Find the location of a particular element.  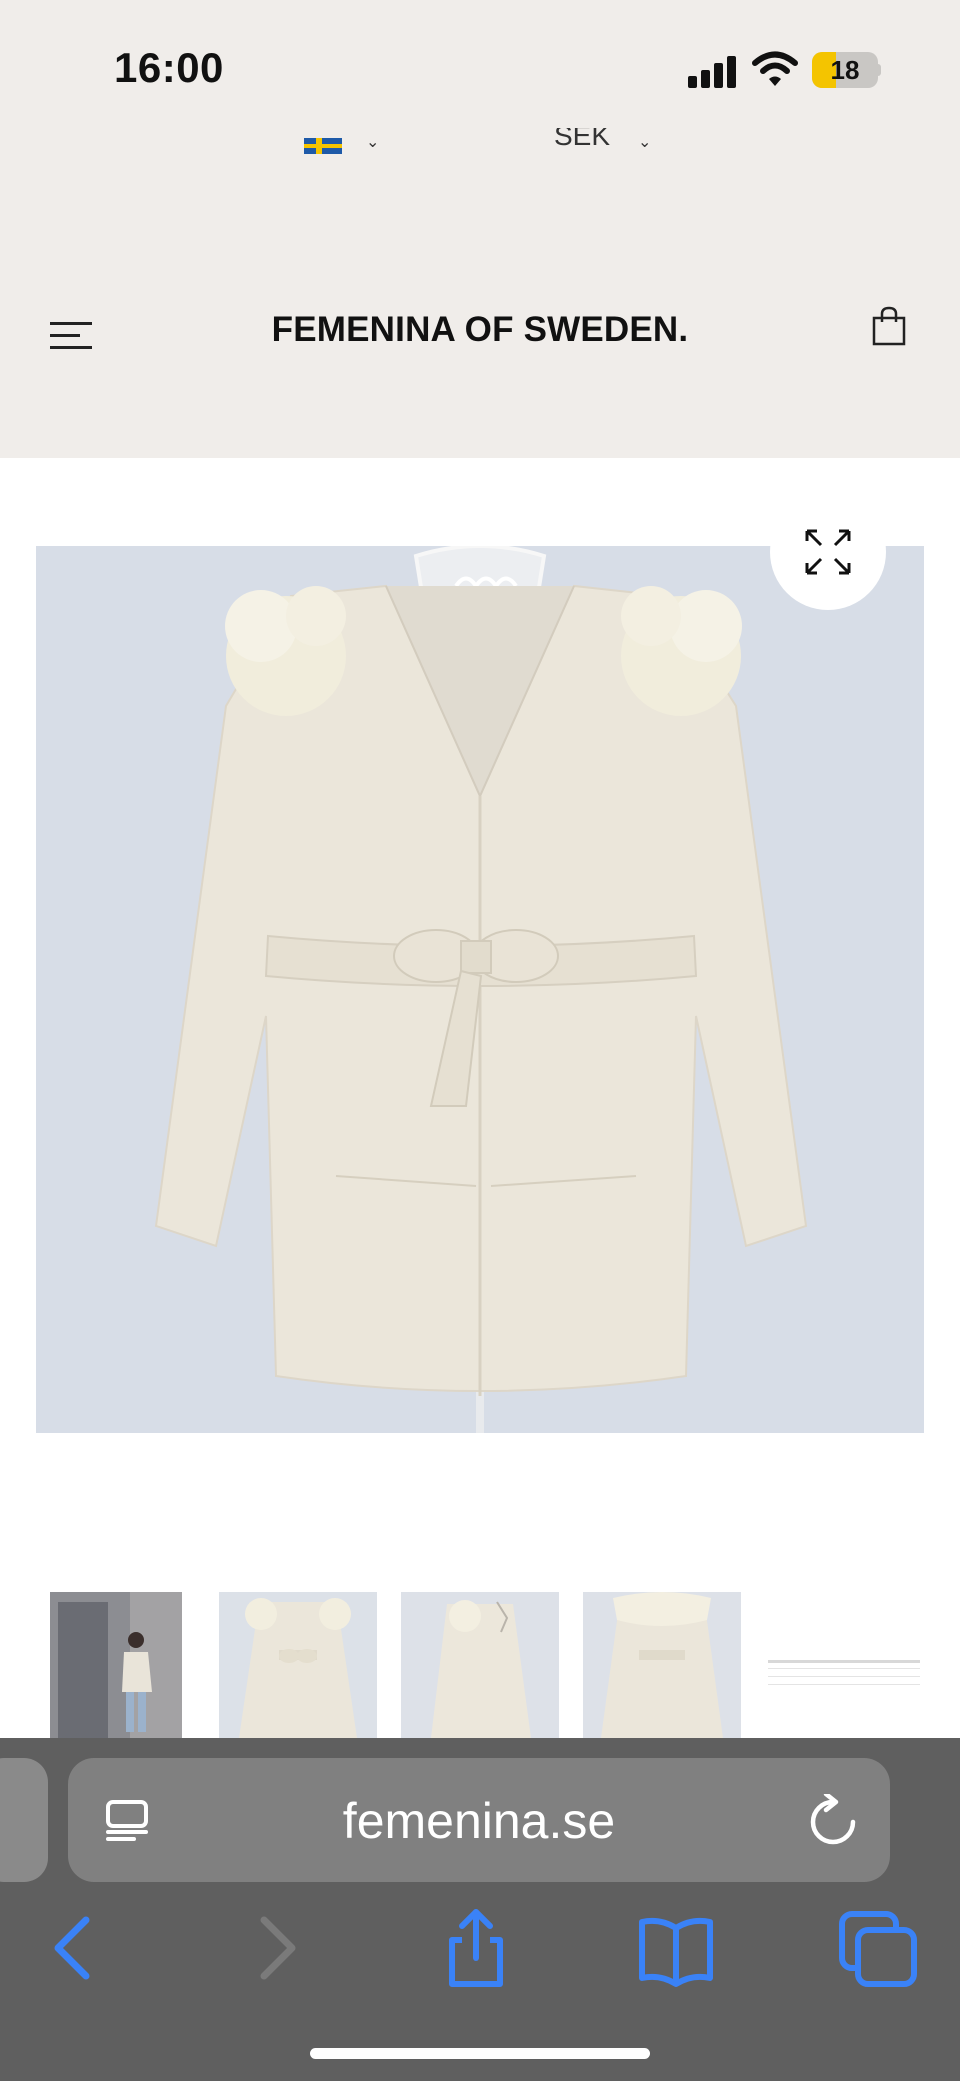

signal-icon is located at coordinates (713, 71).